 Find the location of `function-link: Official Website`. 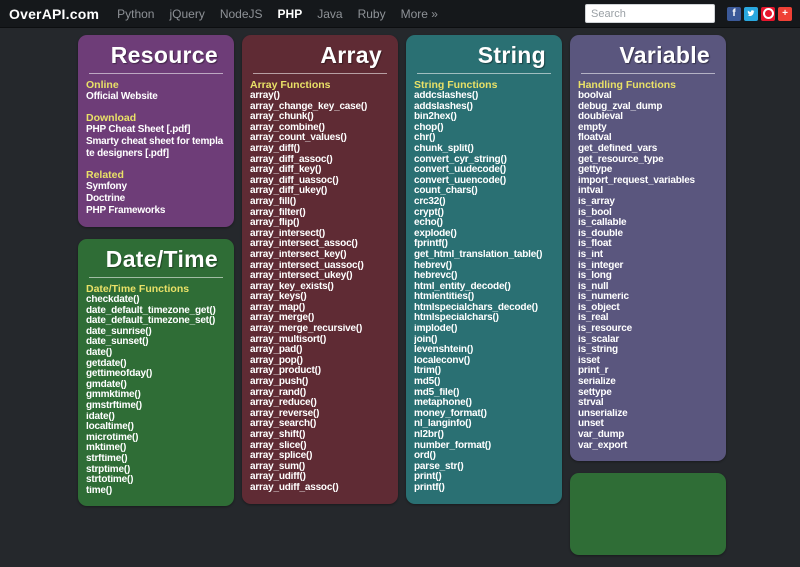

function-link: Official Website is located at coordinates (156, 97).